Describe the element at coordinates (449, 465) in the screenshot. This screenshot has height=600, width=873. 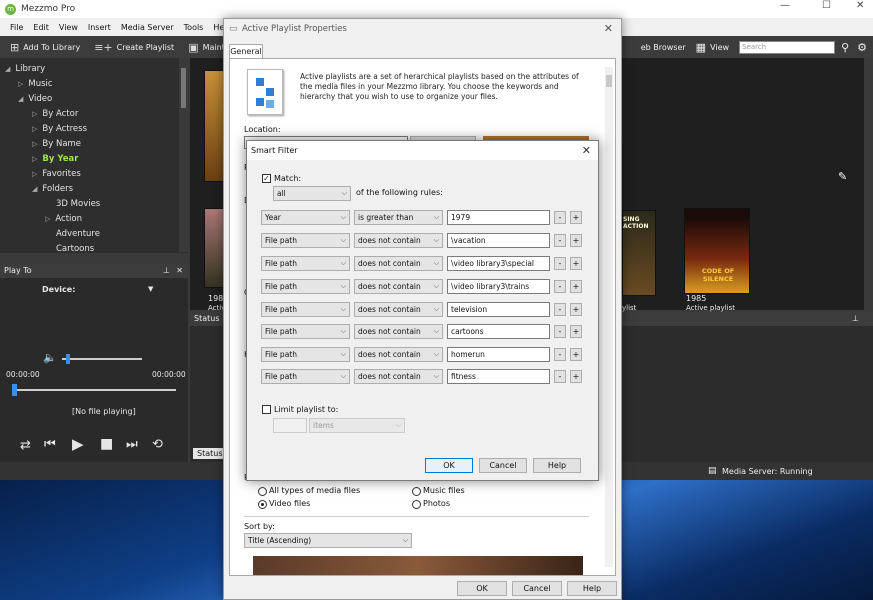
I see `smart-filter-ok-button: OK` at that location.